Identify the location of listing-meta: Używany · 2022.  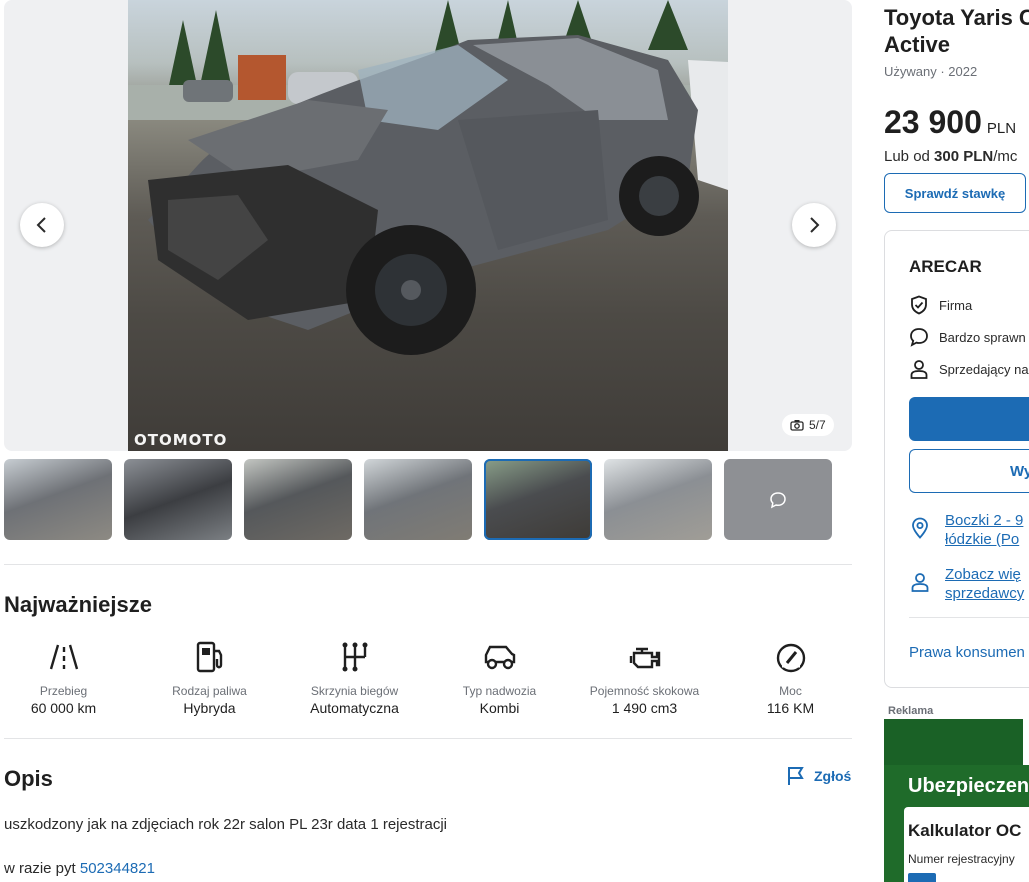
(931, 71).